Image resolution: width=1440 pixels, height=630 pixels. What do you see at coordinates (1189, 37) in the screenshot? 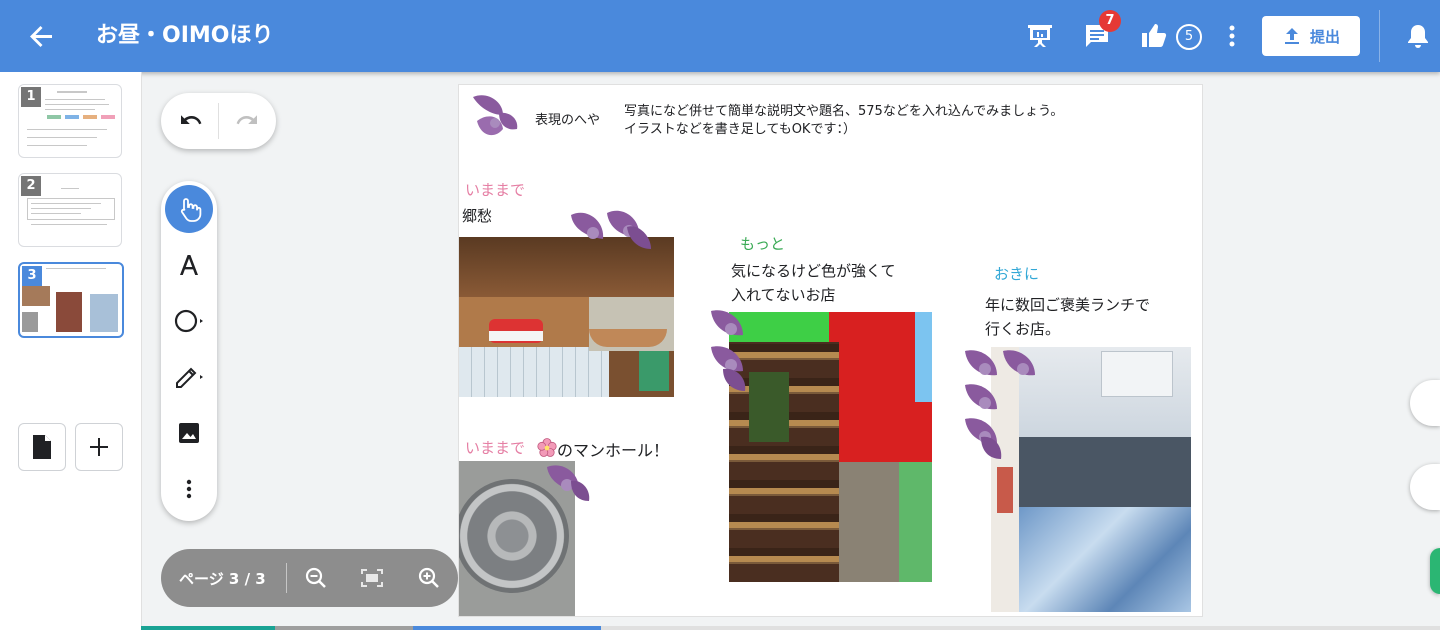
I see `like-count: 5` at bounding box center [1189, 37].